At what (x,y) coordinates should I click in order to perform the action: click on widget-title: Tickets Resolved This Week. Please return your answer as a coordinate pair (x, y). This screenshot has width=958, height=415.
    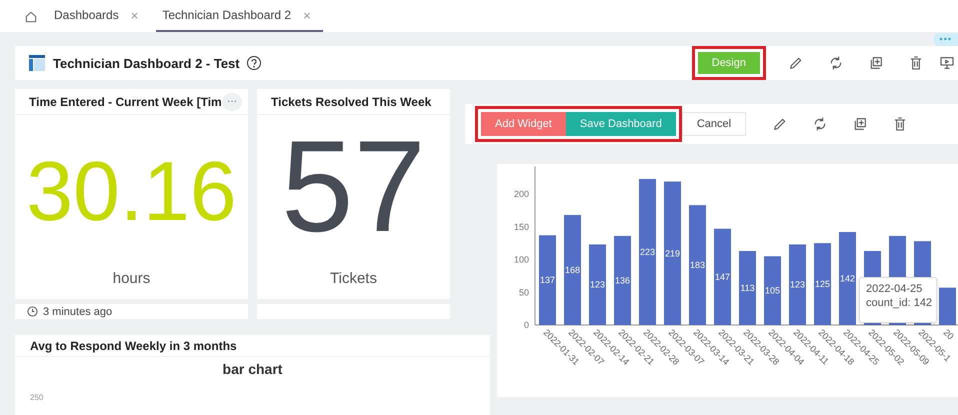
    Looking at the image, I should click on (351, 101).